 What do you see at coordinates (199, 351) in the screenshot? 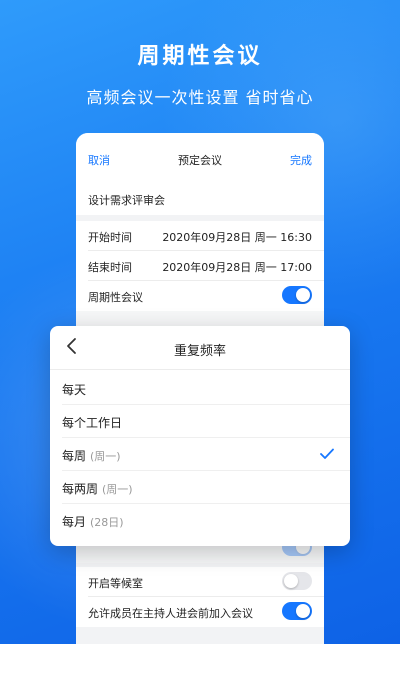
I see `sheet-title: 重复频率` at bounding box center [199, 351].